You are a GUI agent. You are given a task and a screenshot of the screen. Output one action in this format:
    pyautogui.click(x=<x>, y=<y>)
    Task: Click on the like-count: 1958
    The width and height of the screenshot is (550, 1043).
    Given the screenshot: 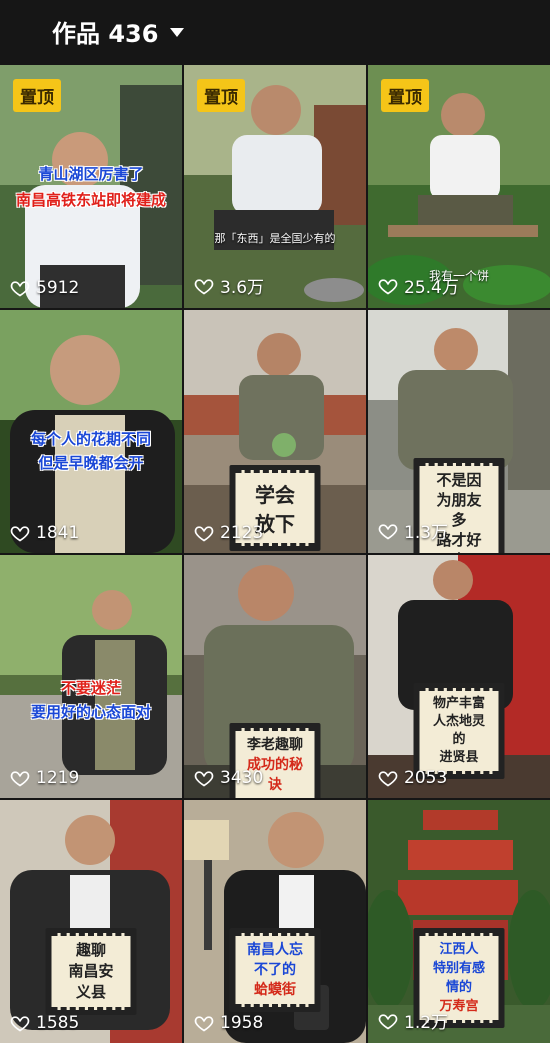 What is the action you would take?
    pyautogui.click(x=228, y=1023)
    